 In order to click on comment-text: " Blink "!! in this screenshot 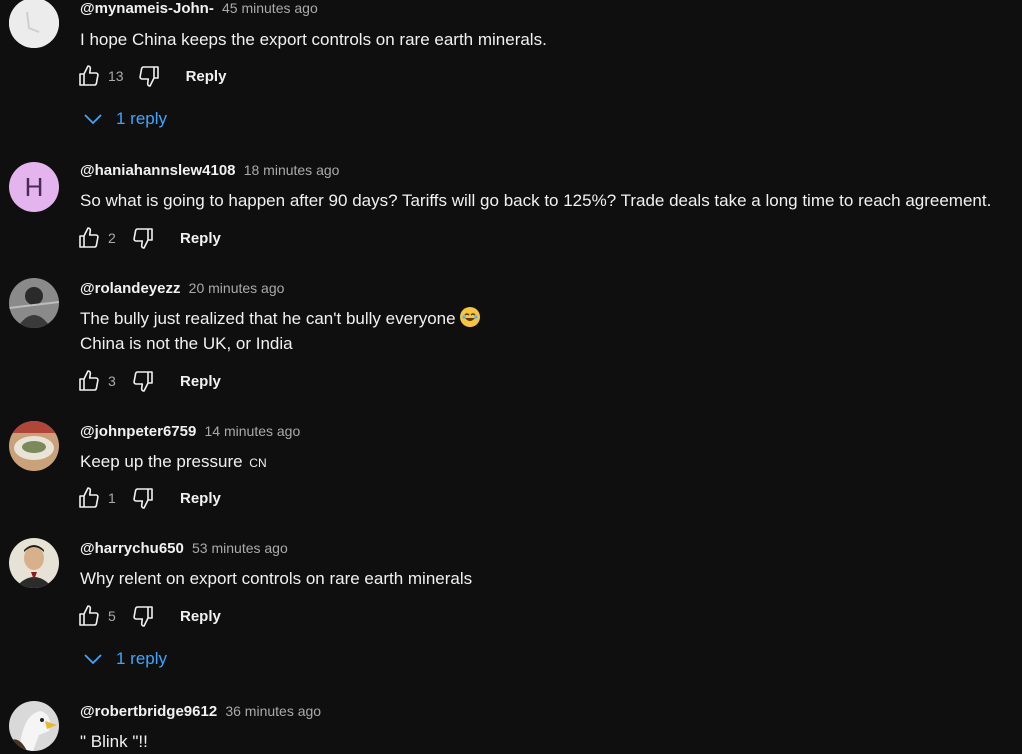, I will do `click(114, 741)`.